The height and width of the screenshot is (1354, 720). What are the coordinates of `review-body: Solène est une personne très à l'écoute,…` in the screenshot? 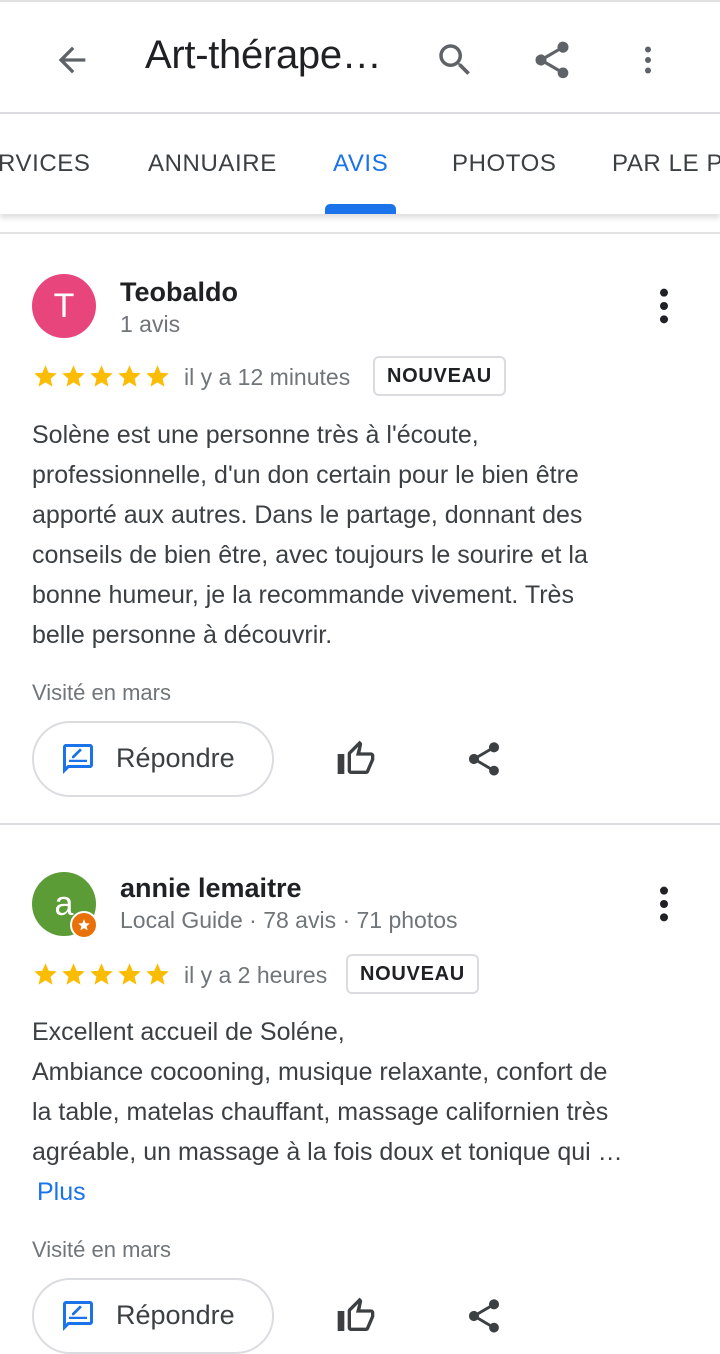 It's located at (310, 535).